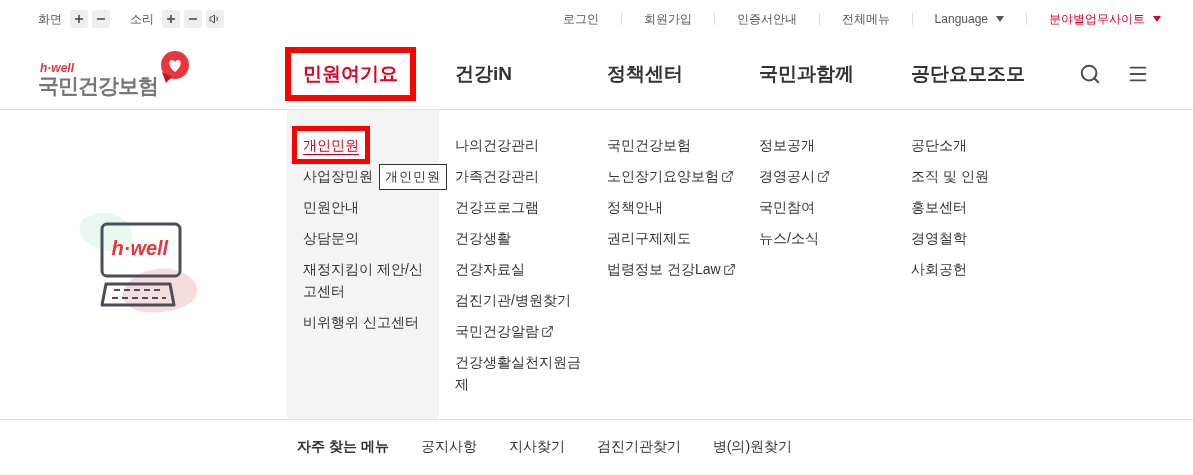 Image resolution: width=1193 pixels, height=475 pixels. I want to click on submenu-link: 검진기관/병원찾기, so click(513, 300).